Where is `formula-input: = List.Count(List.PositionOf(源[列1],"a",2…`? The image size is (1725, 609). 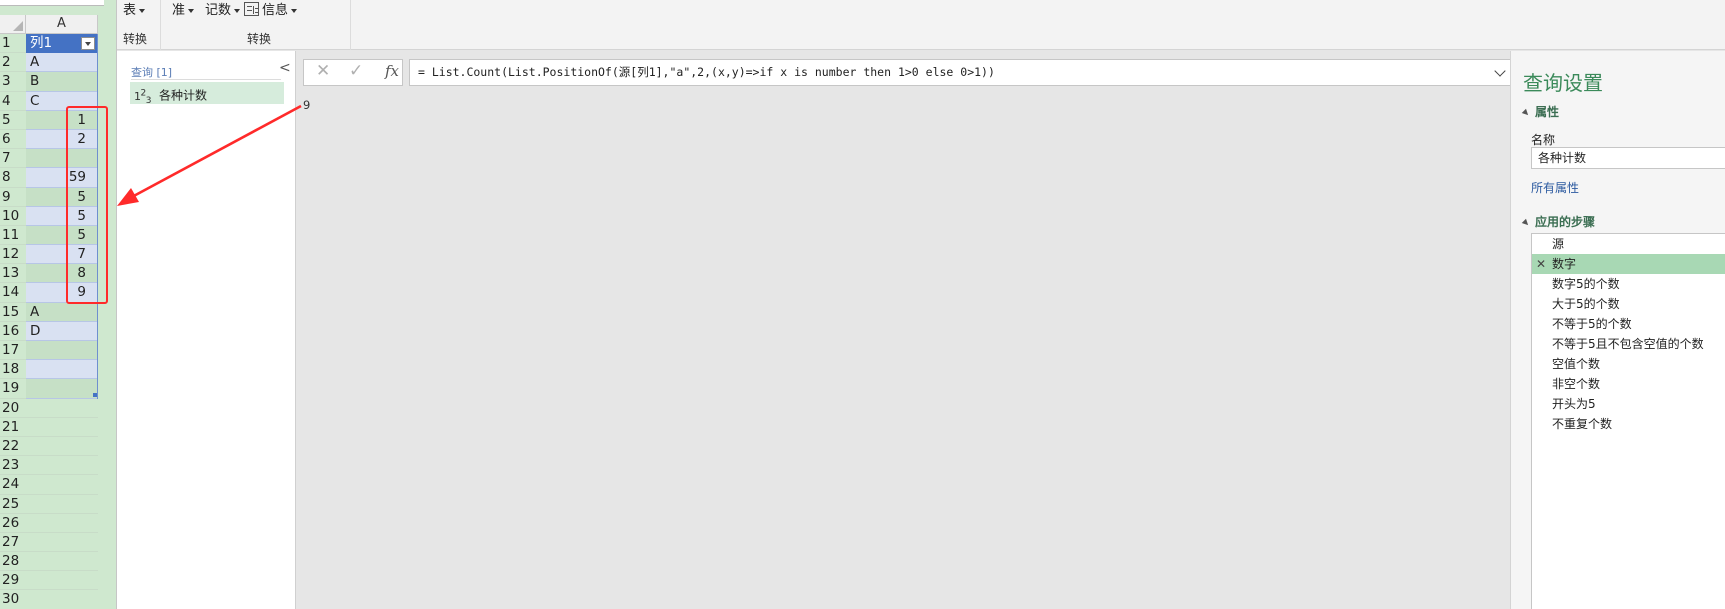 formula-input: = List.Count(List.PositionOf(源[列1],"a",2… is located at coordinates (961, 72).